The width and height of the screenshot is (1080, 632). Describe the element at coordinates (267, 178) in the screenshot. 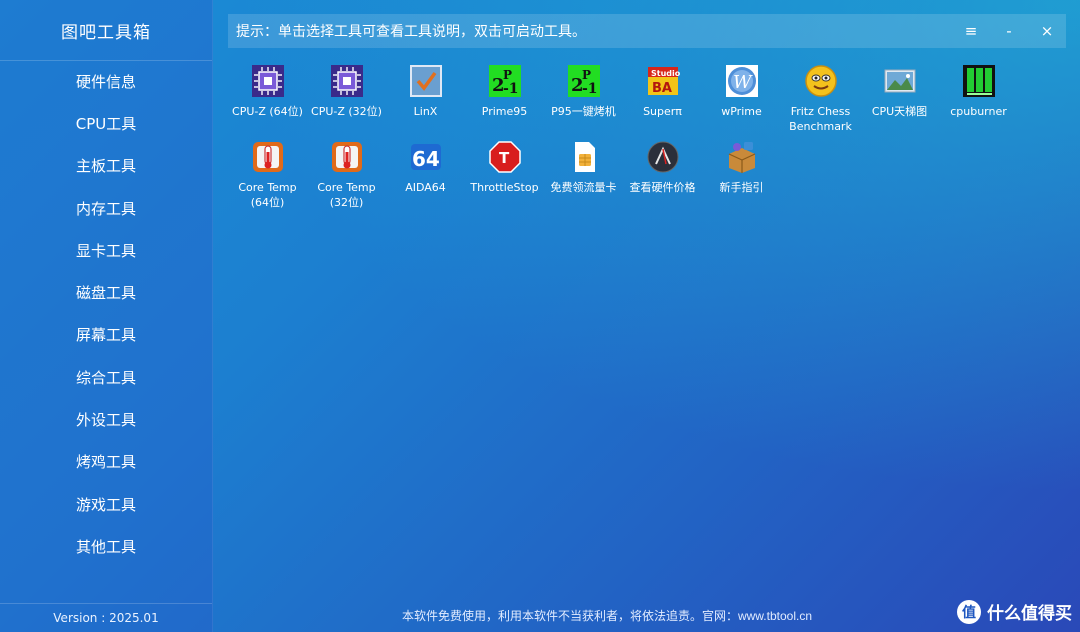

I see `tool-coretemp-64: Core Temp (64位)` at that location.